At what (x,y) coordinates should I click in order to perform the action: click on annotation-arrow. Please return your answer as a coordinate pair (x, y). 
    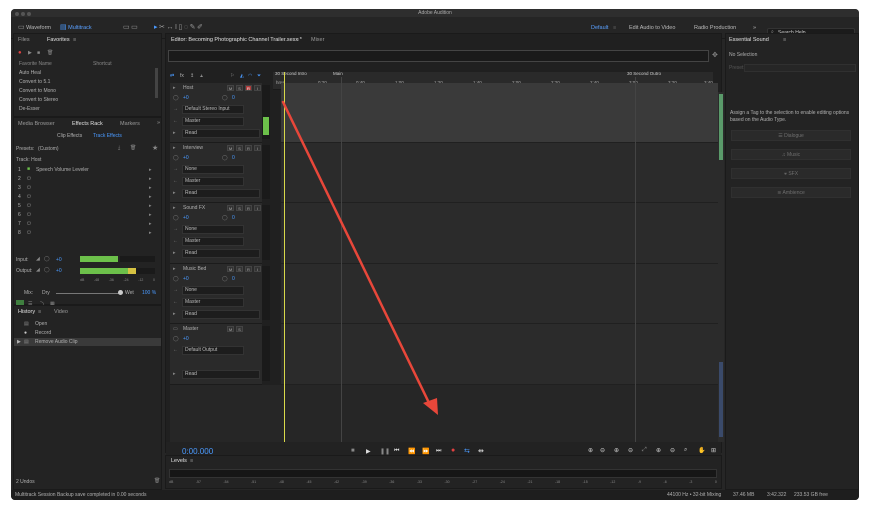
    Looking at the image, I should click on (359, 257).